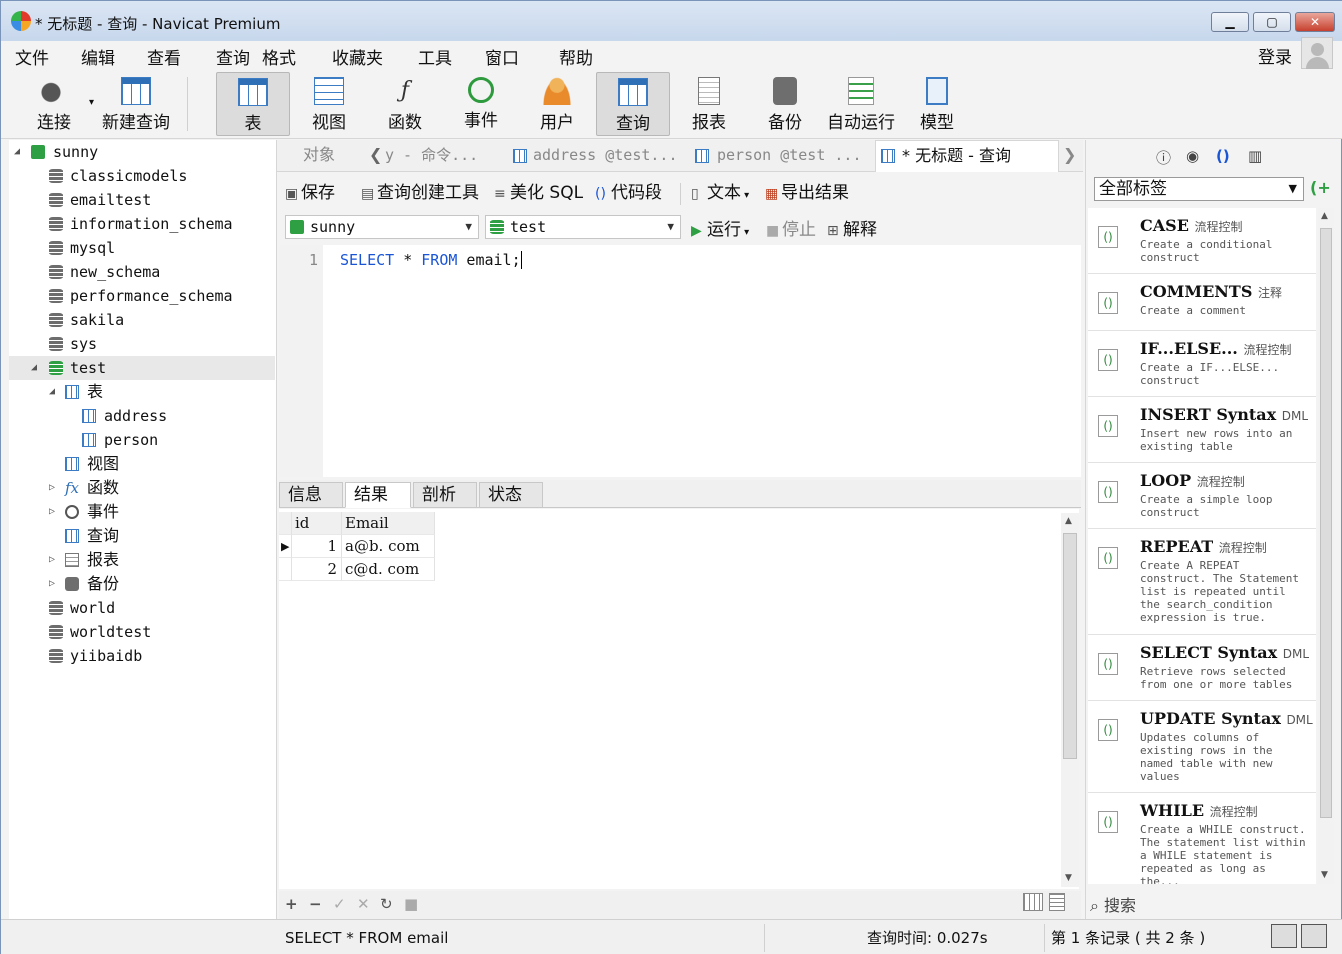 The image size is (1342, 954). I want to click on tab-objects: 对象, so click(333, 156).